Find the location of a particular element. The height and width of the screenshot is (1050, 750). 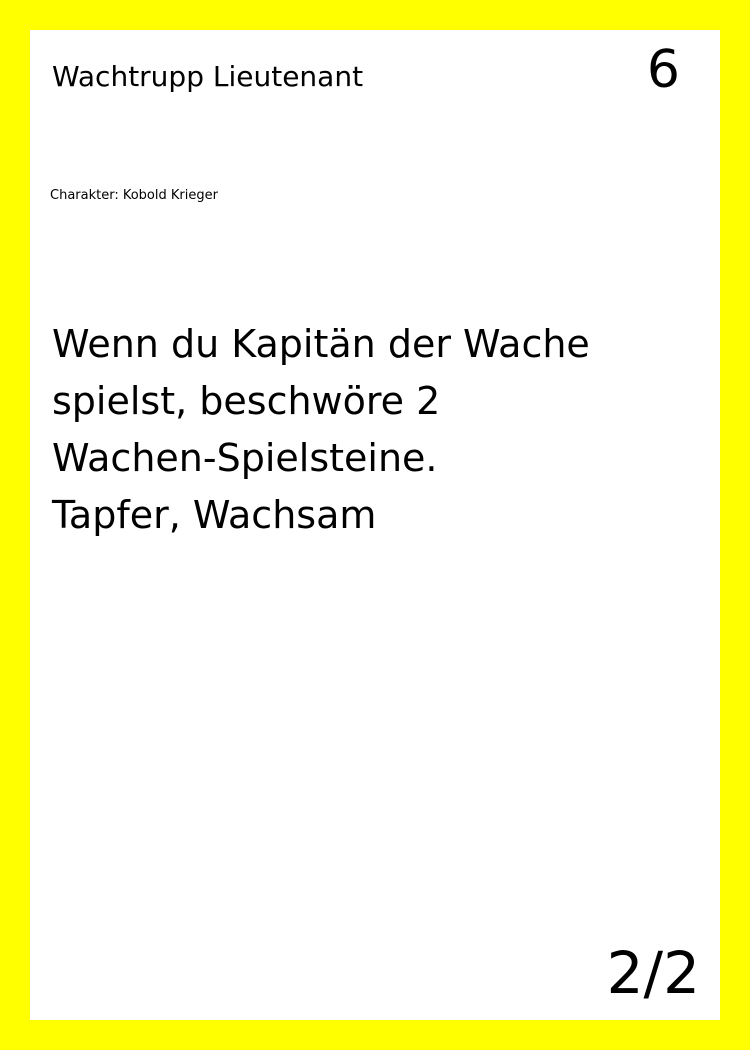

card-text-line: Wenn du Kapitän der Wache is located at coordinates (321, 344).